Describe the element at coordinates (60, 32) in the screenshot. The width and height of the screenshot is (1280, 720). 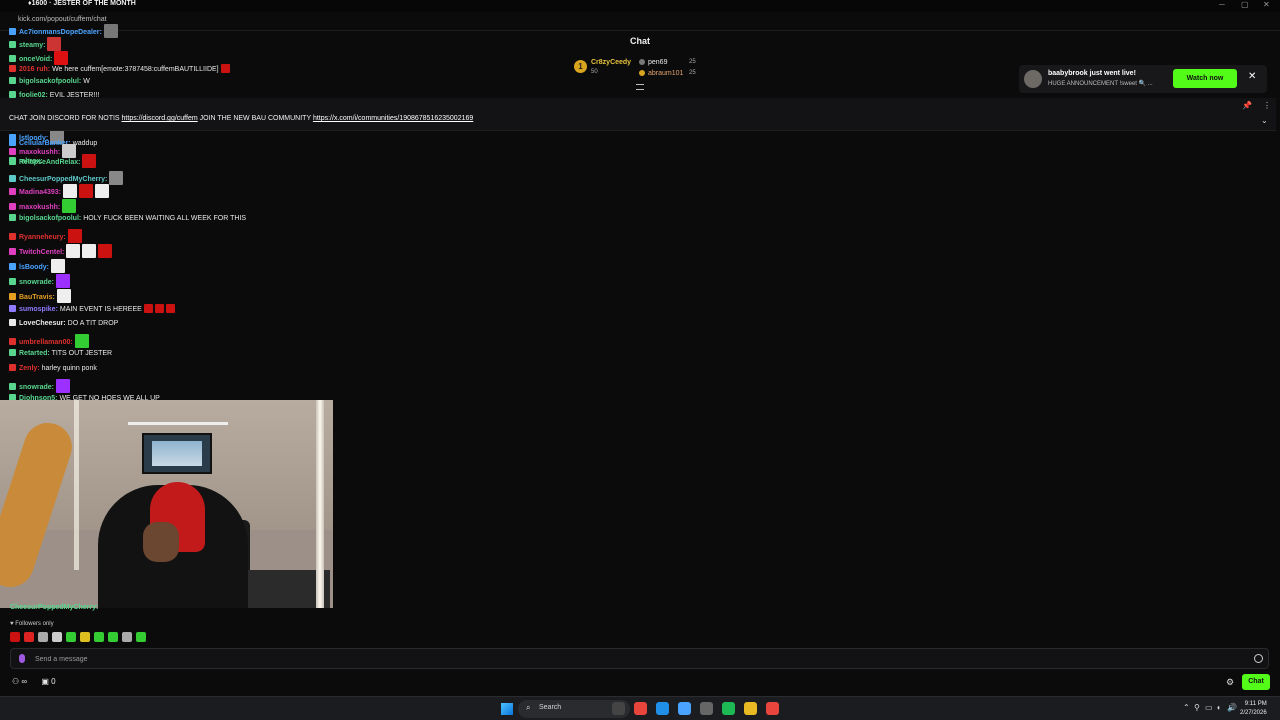
I see `chat-username: Ac7ionmansDopeDealer:` at that location.